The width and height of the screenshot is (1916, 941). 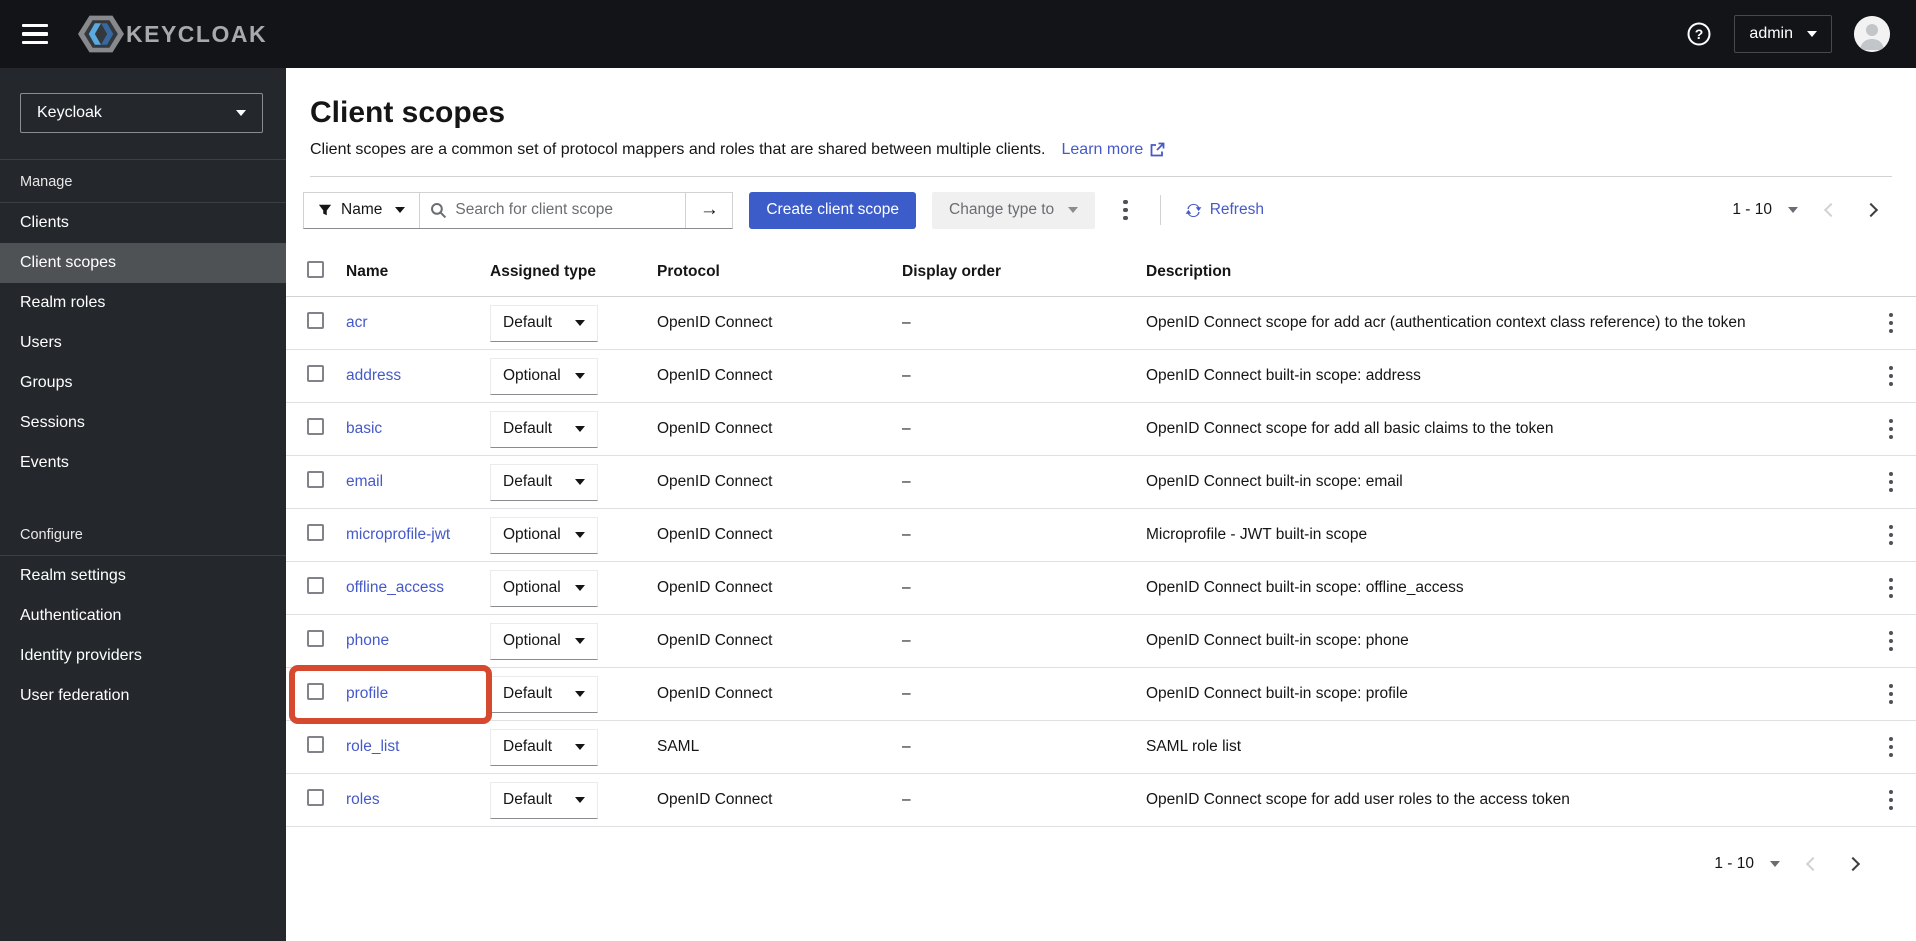 I want to click on sidebar-item-realm-roles: Realm roles, so click(x=143, y=303).